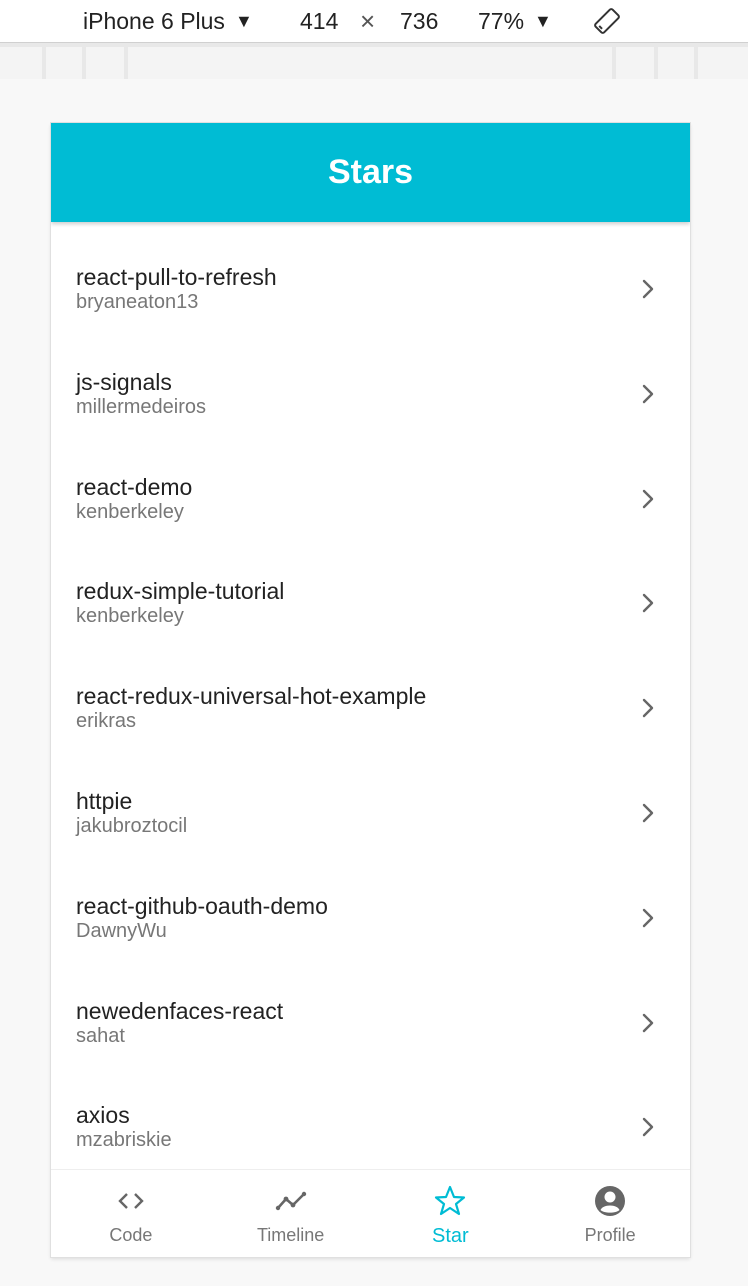  I want to click on repo-name: axios, so click(103, 1115).